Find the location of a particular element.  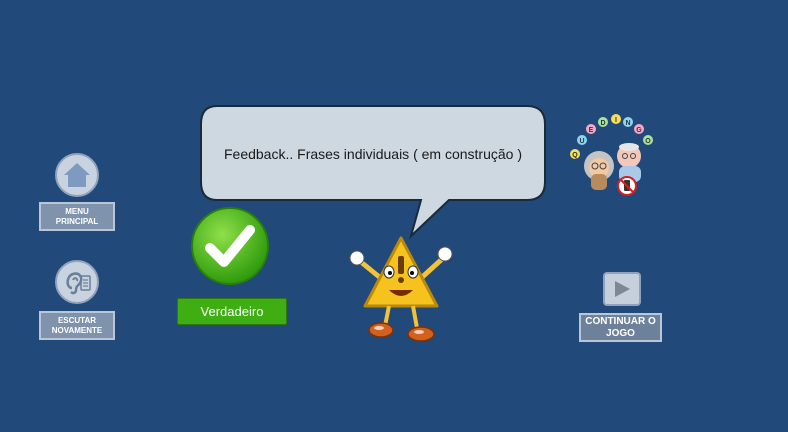

logo-letter-i: I is located at coordinates (616, 120).